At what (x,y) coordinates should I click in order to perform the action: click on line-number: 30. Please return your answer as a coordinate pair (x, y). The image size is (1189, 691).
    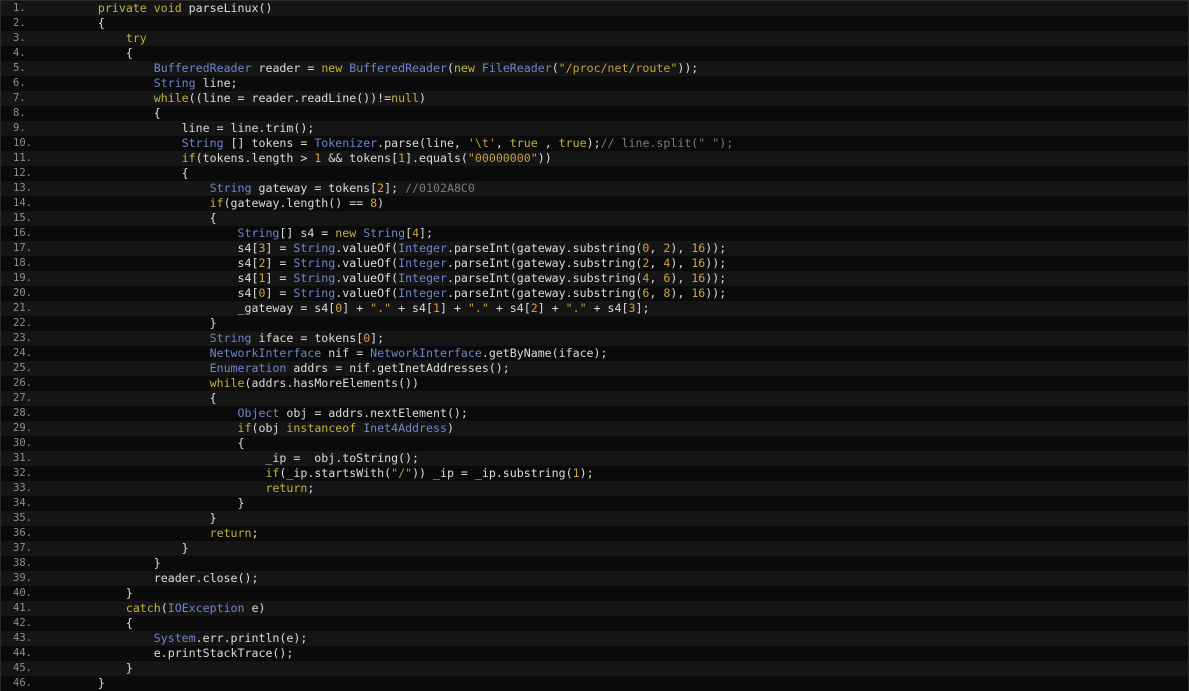
    Looking at the image, I should click on (30, 443).